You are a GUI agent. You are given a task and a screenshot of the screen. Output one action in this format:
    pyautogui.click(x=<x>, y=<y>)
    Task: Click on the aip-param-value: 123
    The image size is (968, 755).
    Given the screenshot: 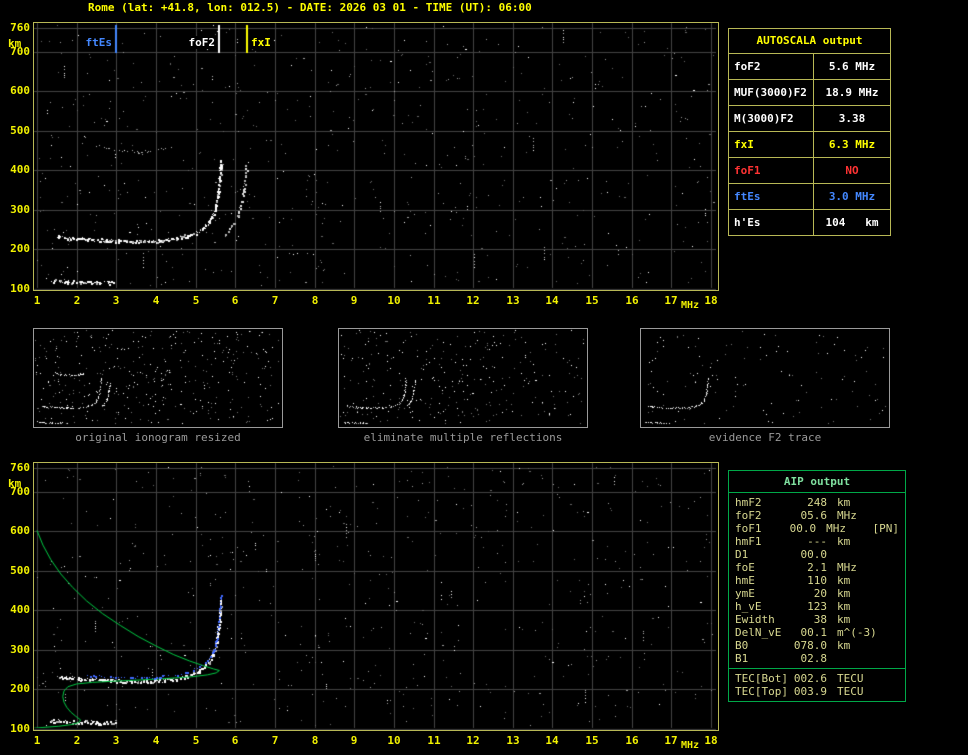 What is the action you would take?
    pyautogui.click(x=817, y=606)
    